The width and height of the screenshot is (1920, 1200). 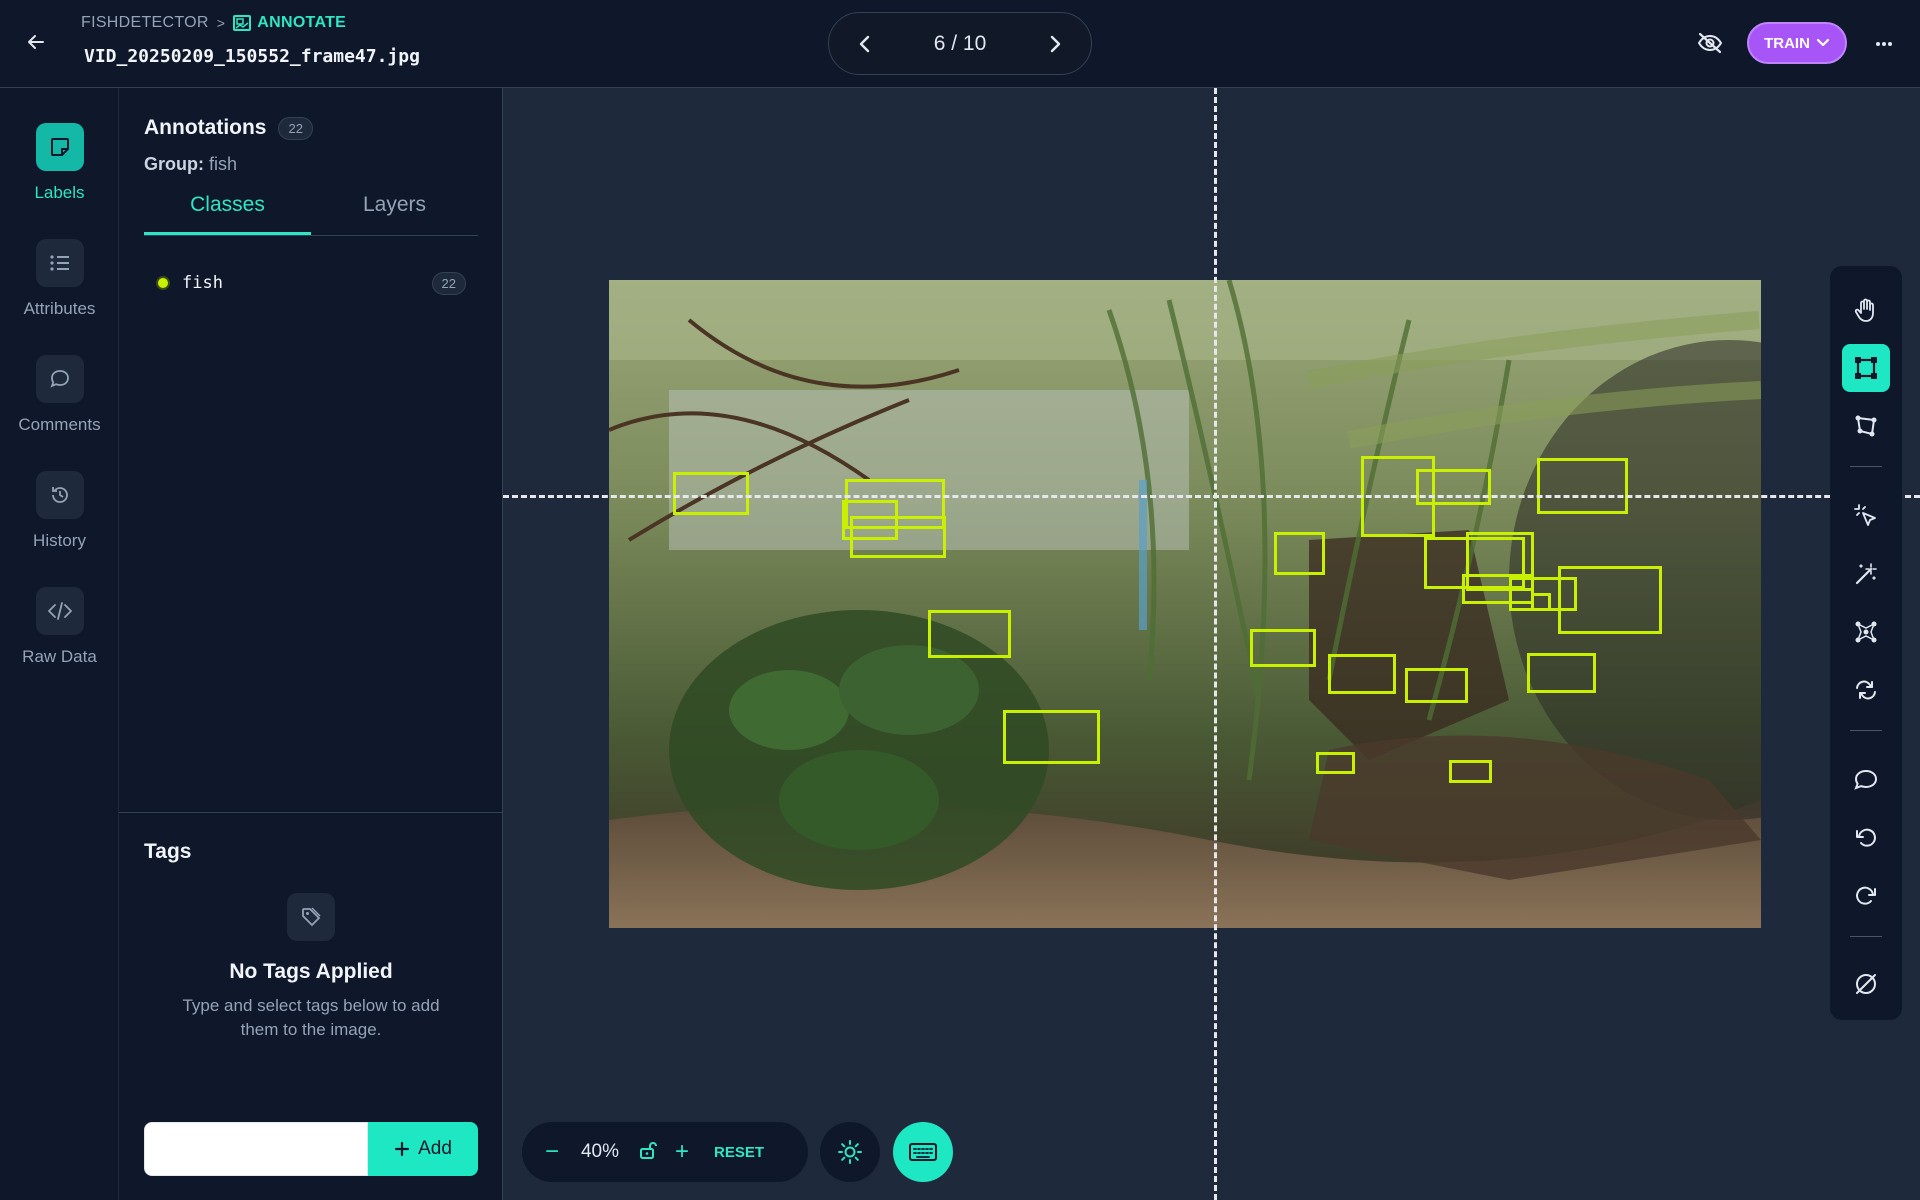 What do you see at coordinates (1866, 516) in the screenshot?
I see `smart-select-icon` at bounding box center [1866, 516].